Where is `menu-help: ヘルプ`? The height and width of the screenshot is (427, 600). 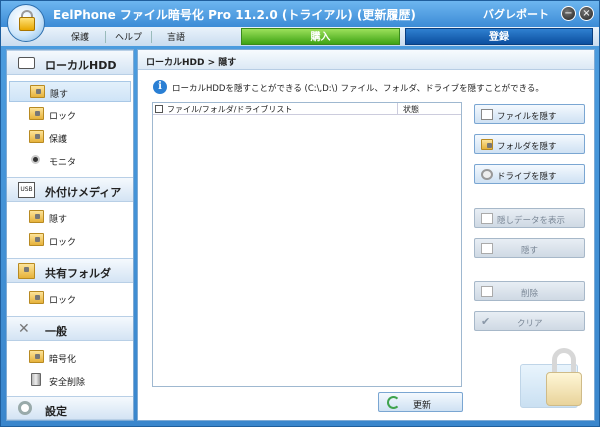 menu-help: ヘルプ is located at coordinates (128, 36).